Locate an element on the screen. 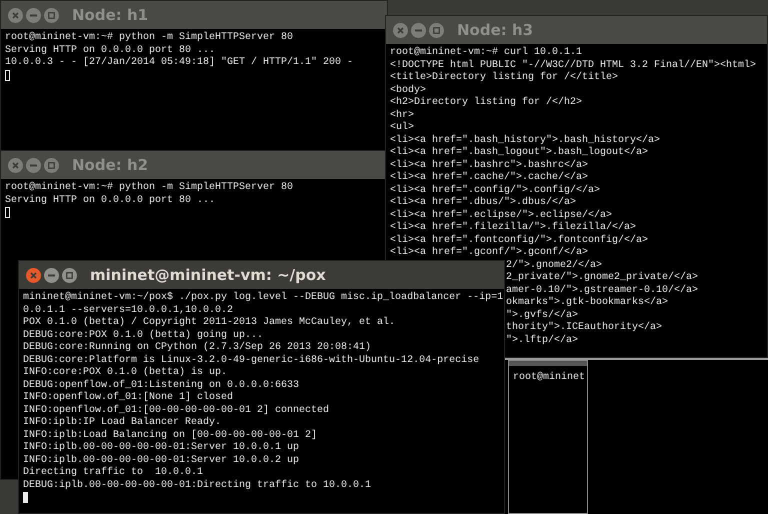 Image resolution: width=768 pixels, height=514 pixels. terminal-line: amer-0.10/">.gstreamer-0.10/</a> is located at coordinates (603, 290).